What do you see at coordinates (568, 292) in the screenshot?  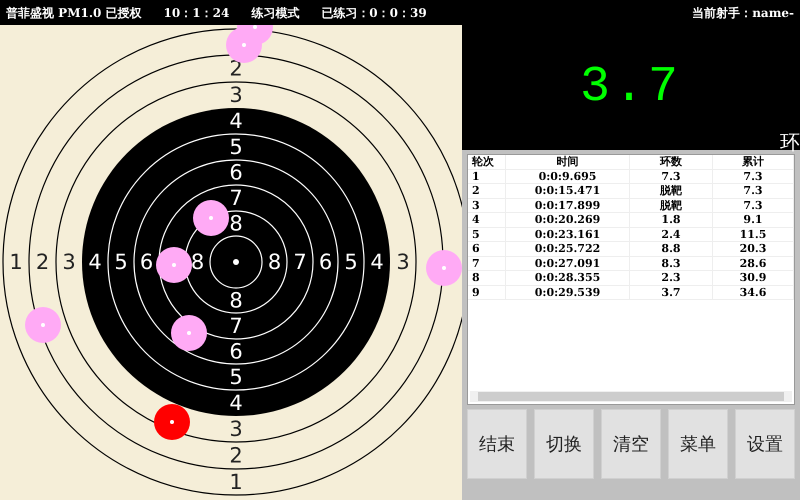 I see `table-cell: 0:0:29.539` at bounding box center [568, 292].